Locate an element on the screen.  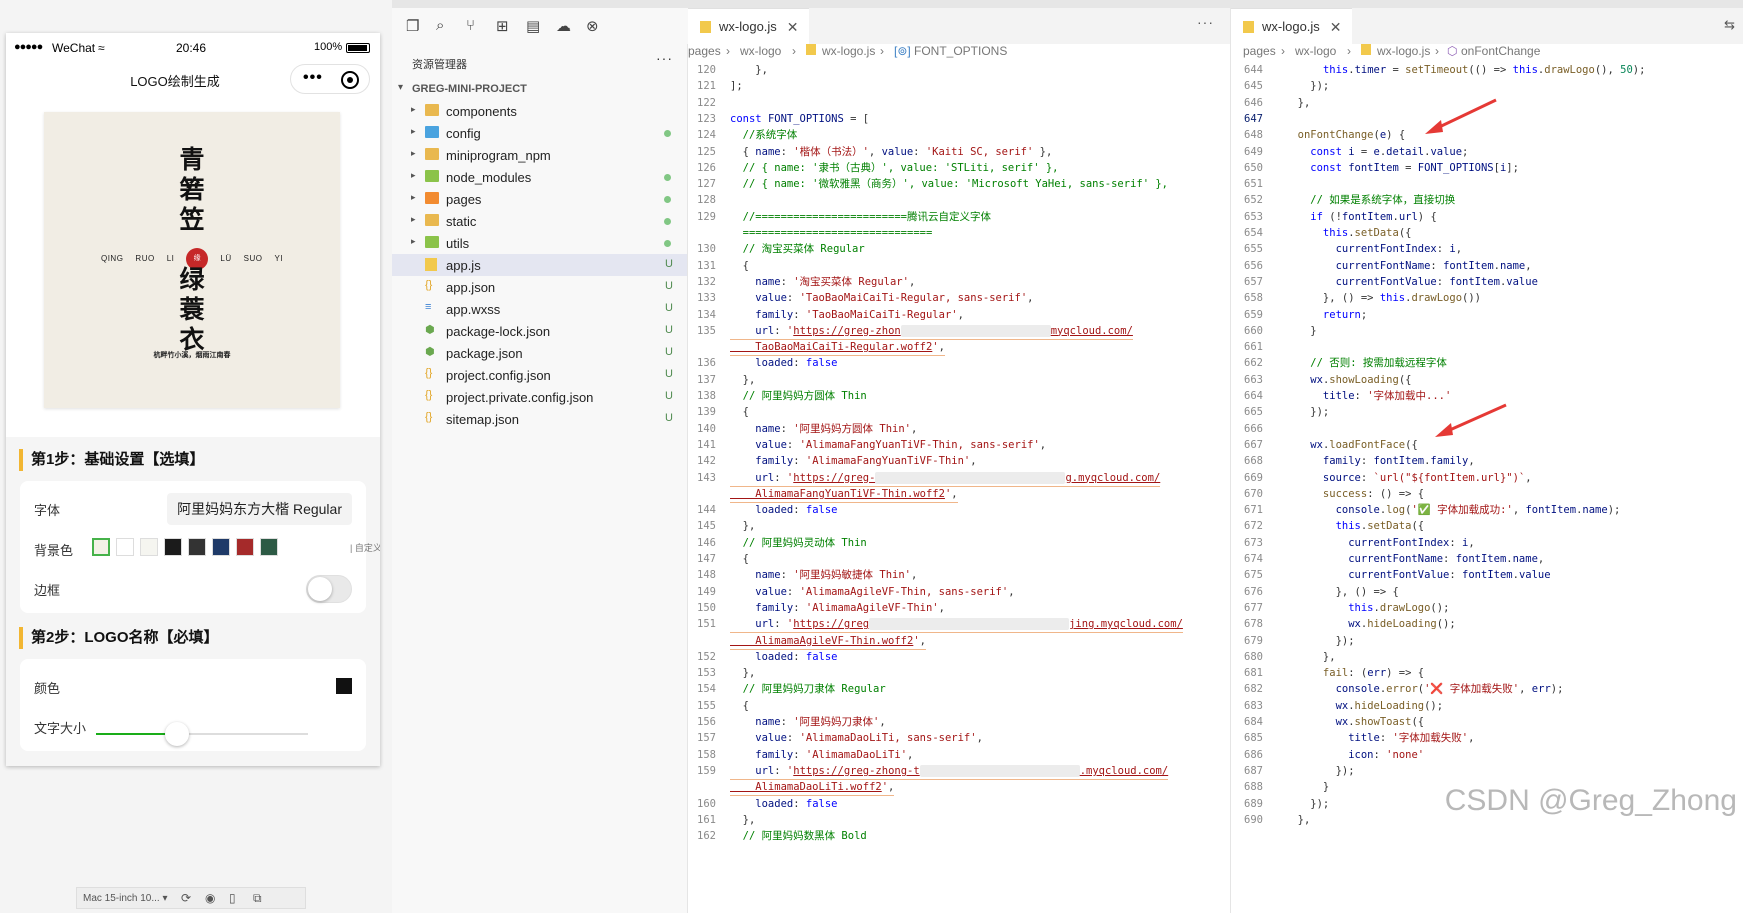
code-line: 679 }); is located at coordinates (1487, 641).